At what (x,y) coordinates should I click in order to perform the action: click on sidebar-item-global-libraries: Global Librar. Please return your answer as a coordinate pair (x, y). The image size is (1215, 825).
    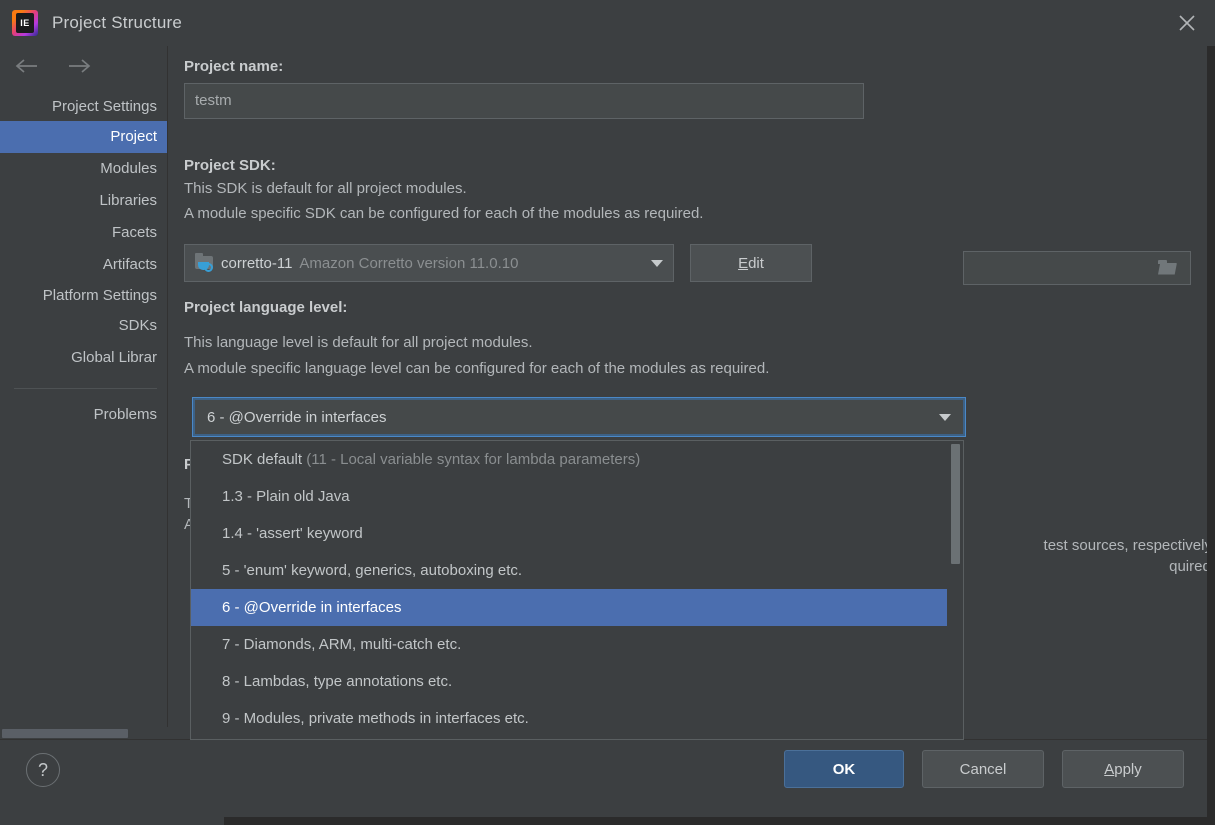
    Looking at the image, I should click on (83, 358).